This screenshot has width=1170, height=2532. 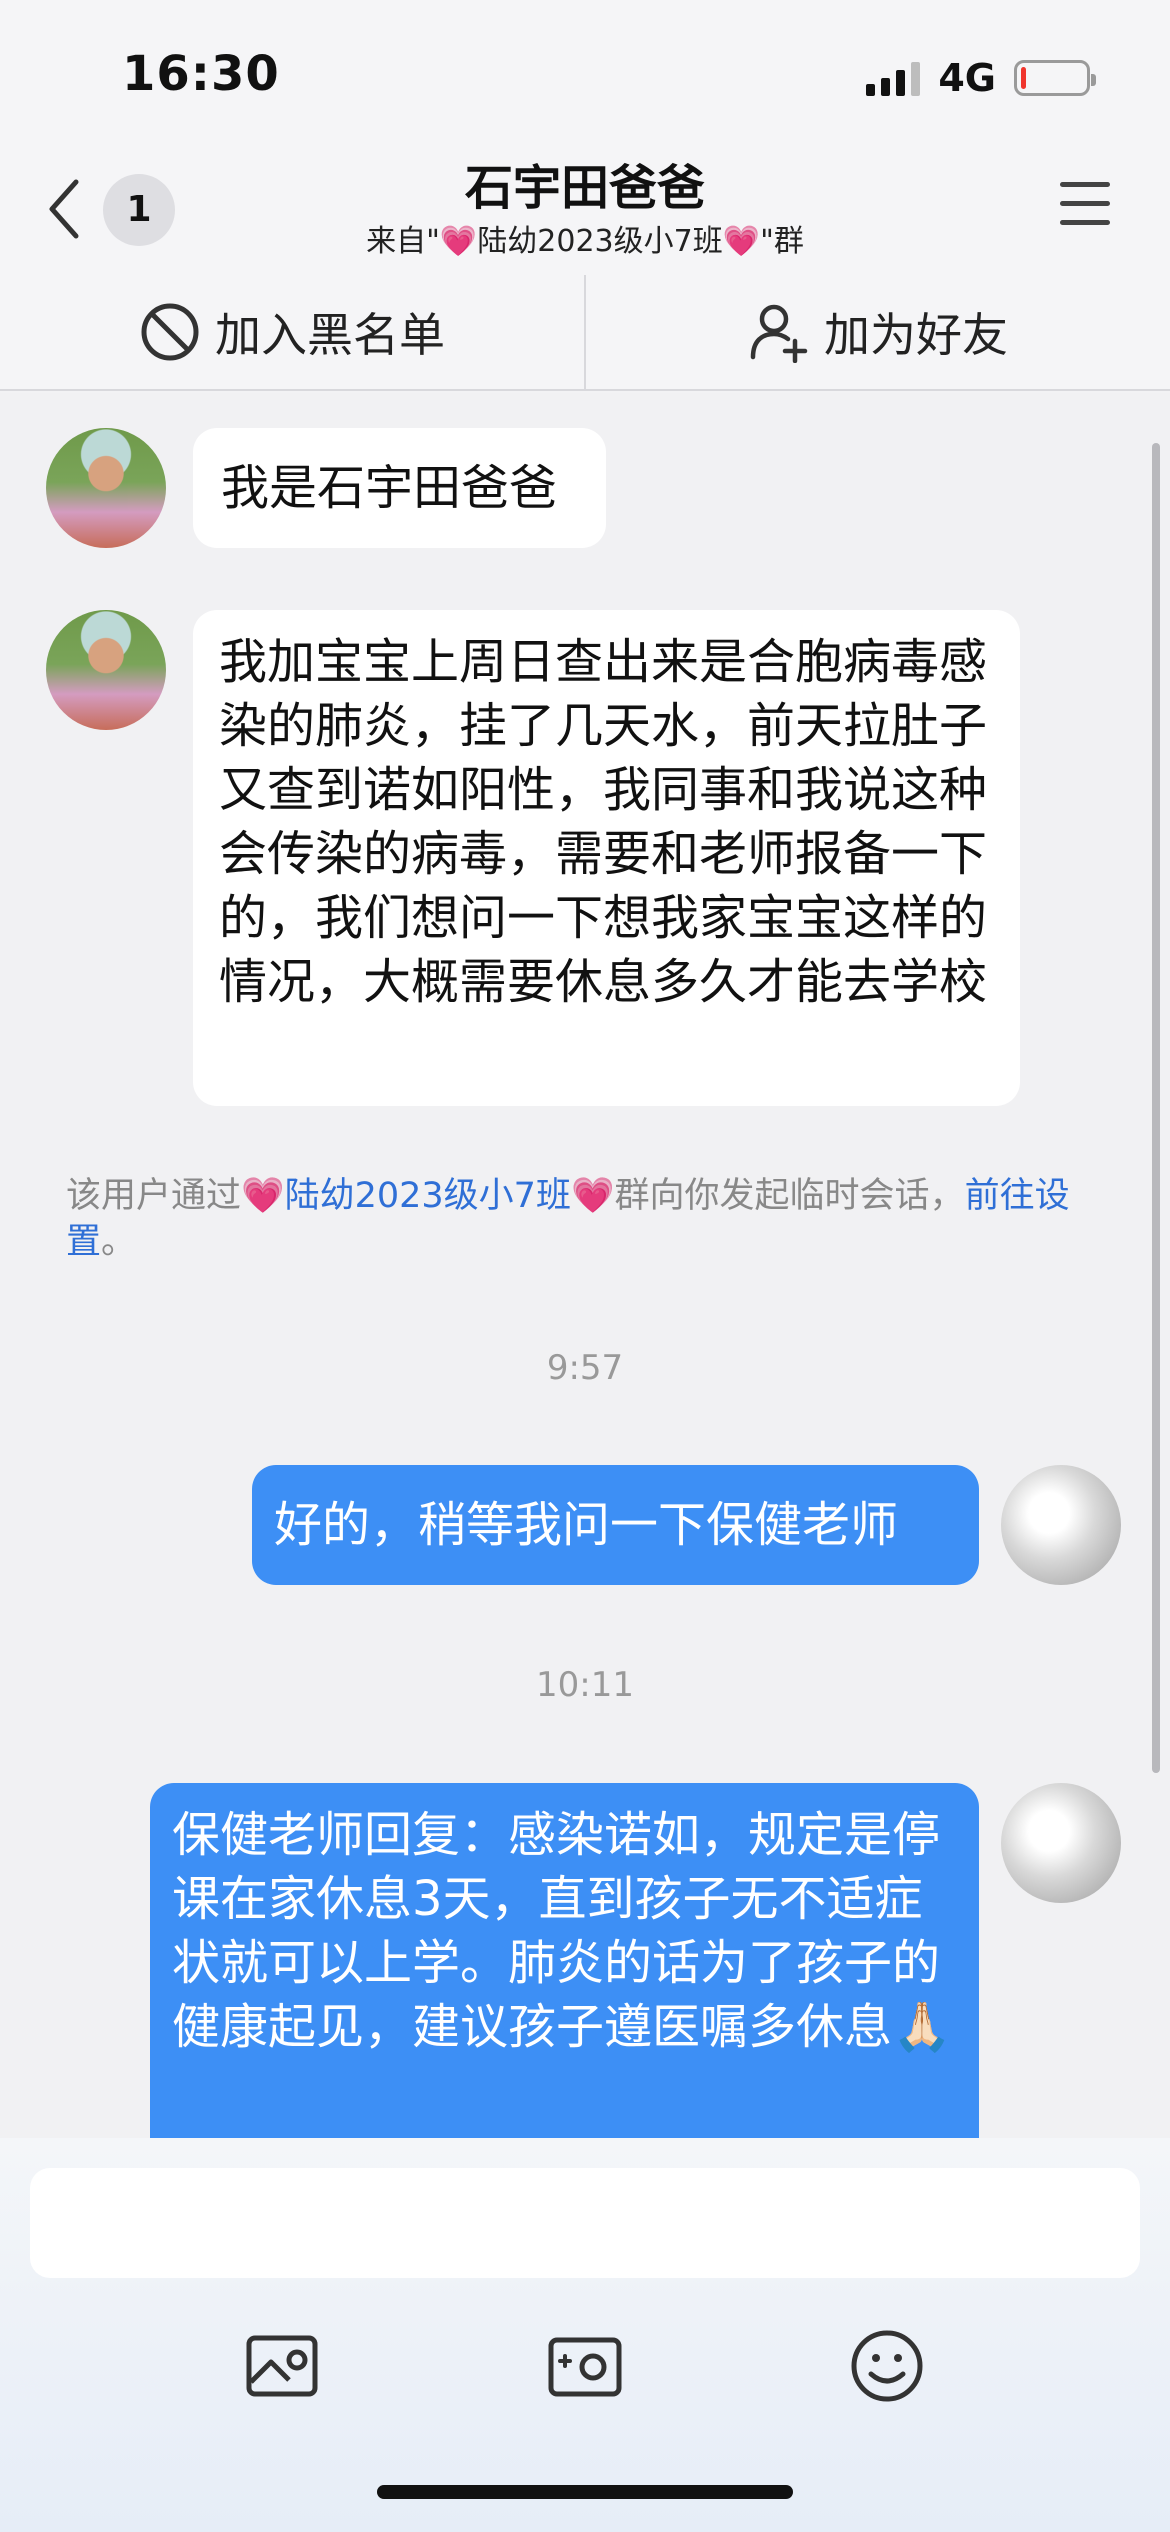 What do you see at coordinates (584, 188) in the screenshot?
I see `page-title: 石宇田爸爸` at bounding box center [584, 188].